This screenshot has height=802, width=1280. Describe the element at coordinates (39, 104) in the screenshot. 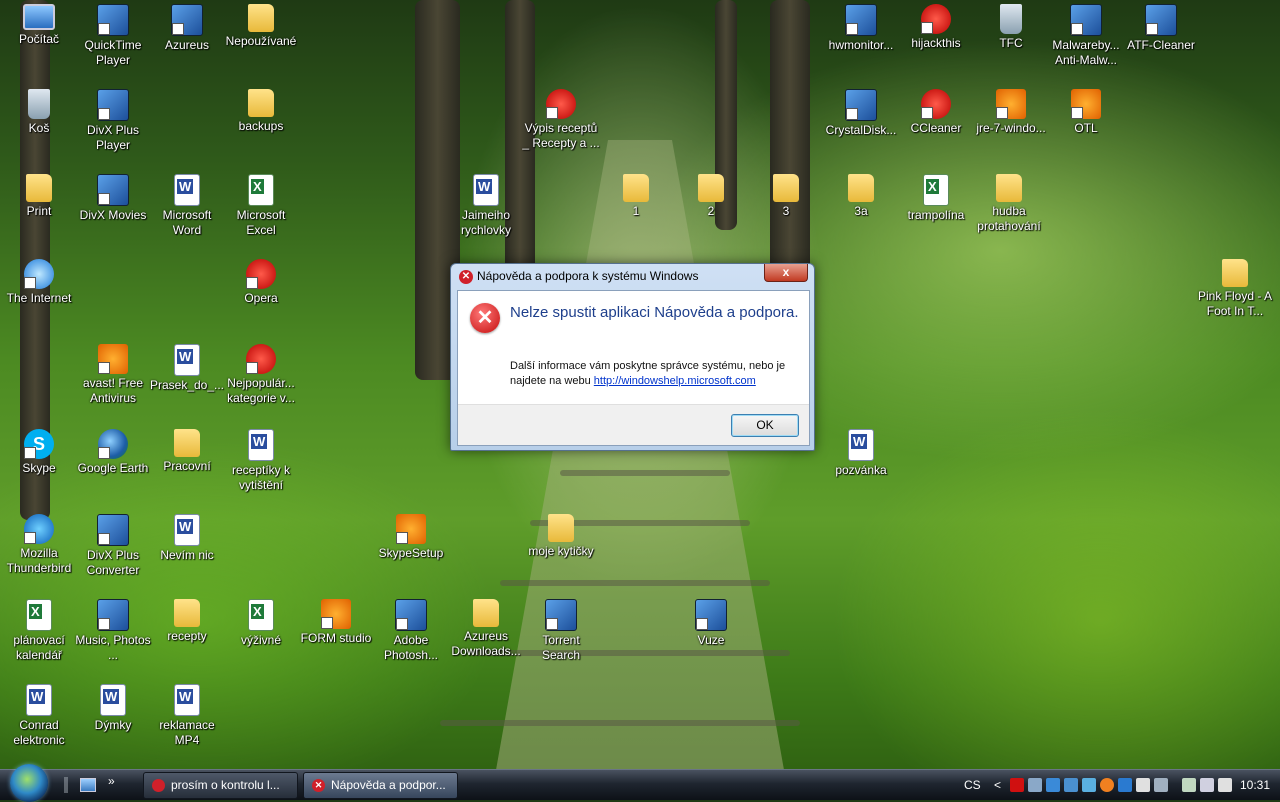

I see `bin-icon` at that location.